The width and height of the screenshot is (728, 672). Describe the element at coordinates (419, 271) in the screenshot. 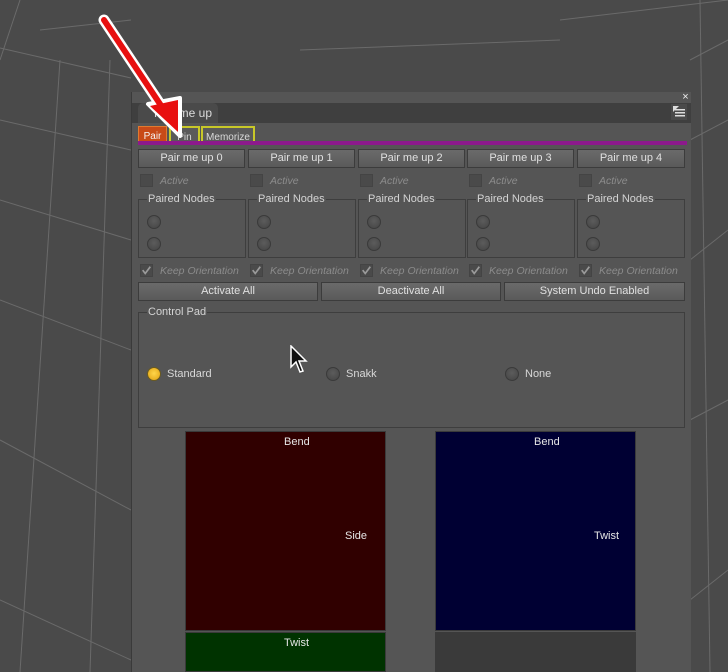

I see `keep-orientation-label-2: Keep Orientation` at that location.